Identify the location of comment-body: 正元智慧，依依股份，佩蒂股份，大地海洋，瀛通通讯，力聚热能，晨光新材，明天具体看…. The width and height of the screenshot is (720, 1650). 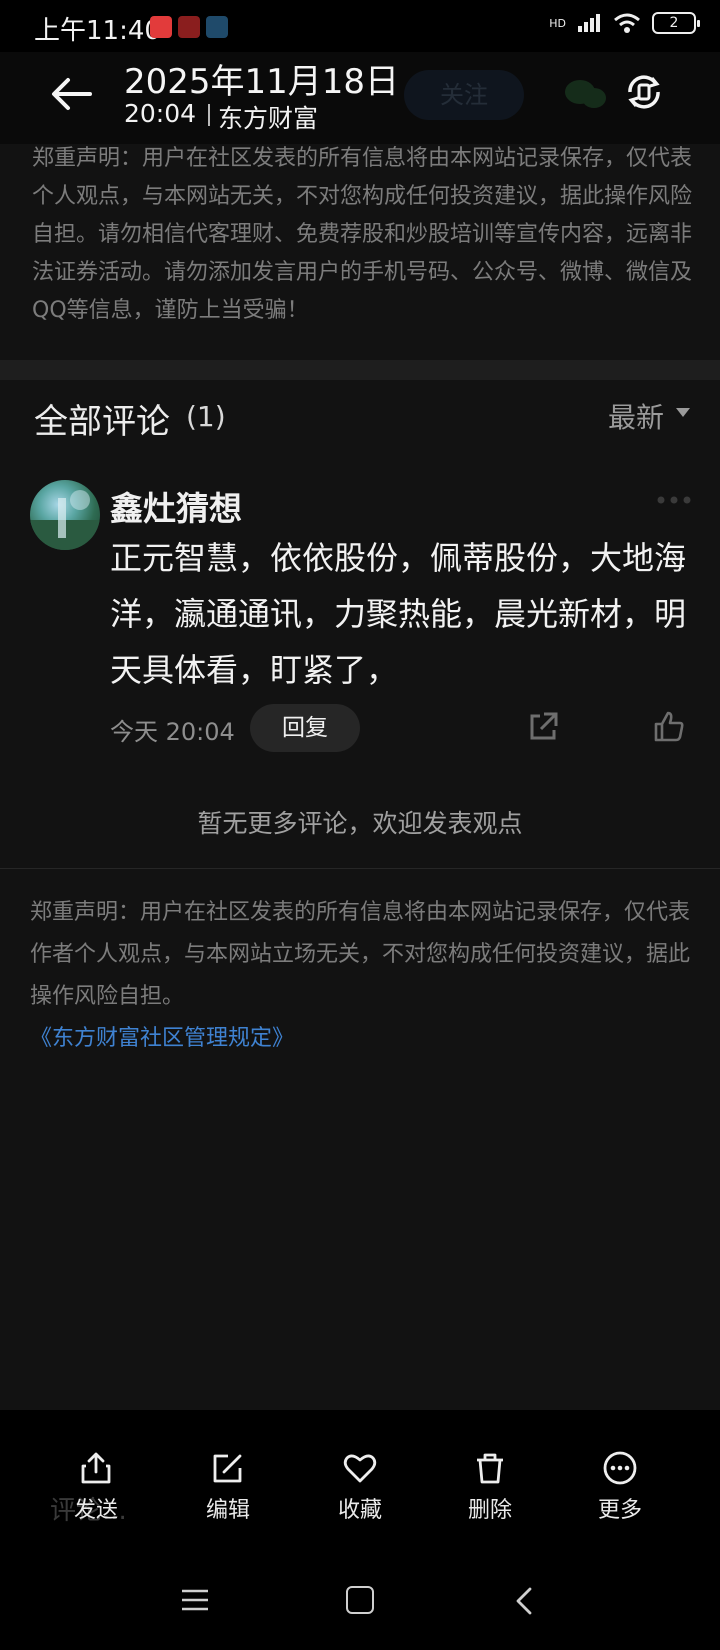
(398, 614).